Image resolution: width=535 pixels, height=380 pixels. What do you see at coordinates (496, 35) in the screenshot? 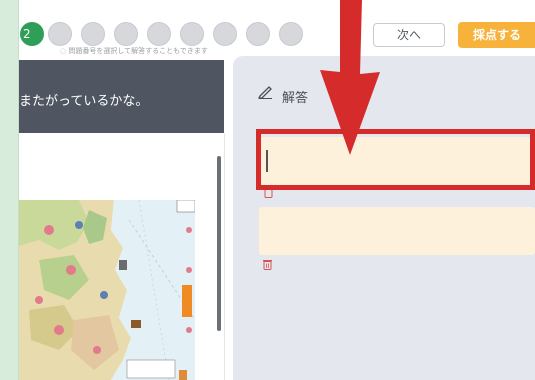
I see `score-button: 採点する` at bounding box center [496, 35].